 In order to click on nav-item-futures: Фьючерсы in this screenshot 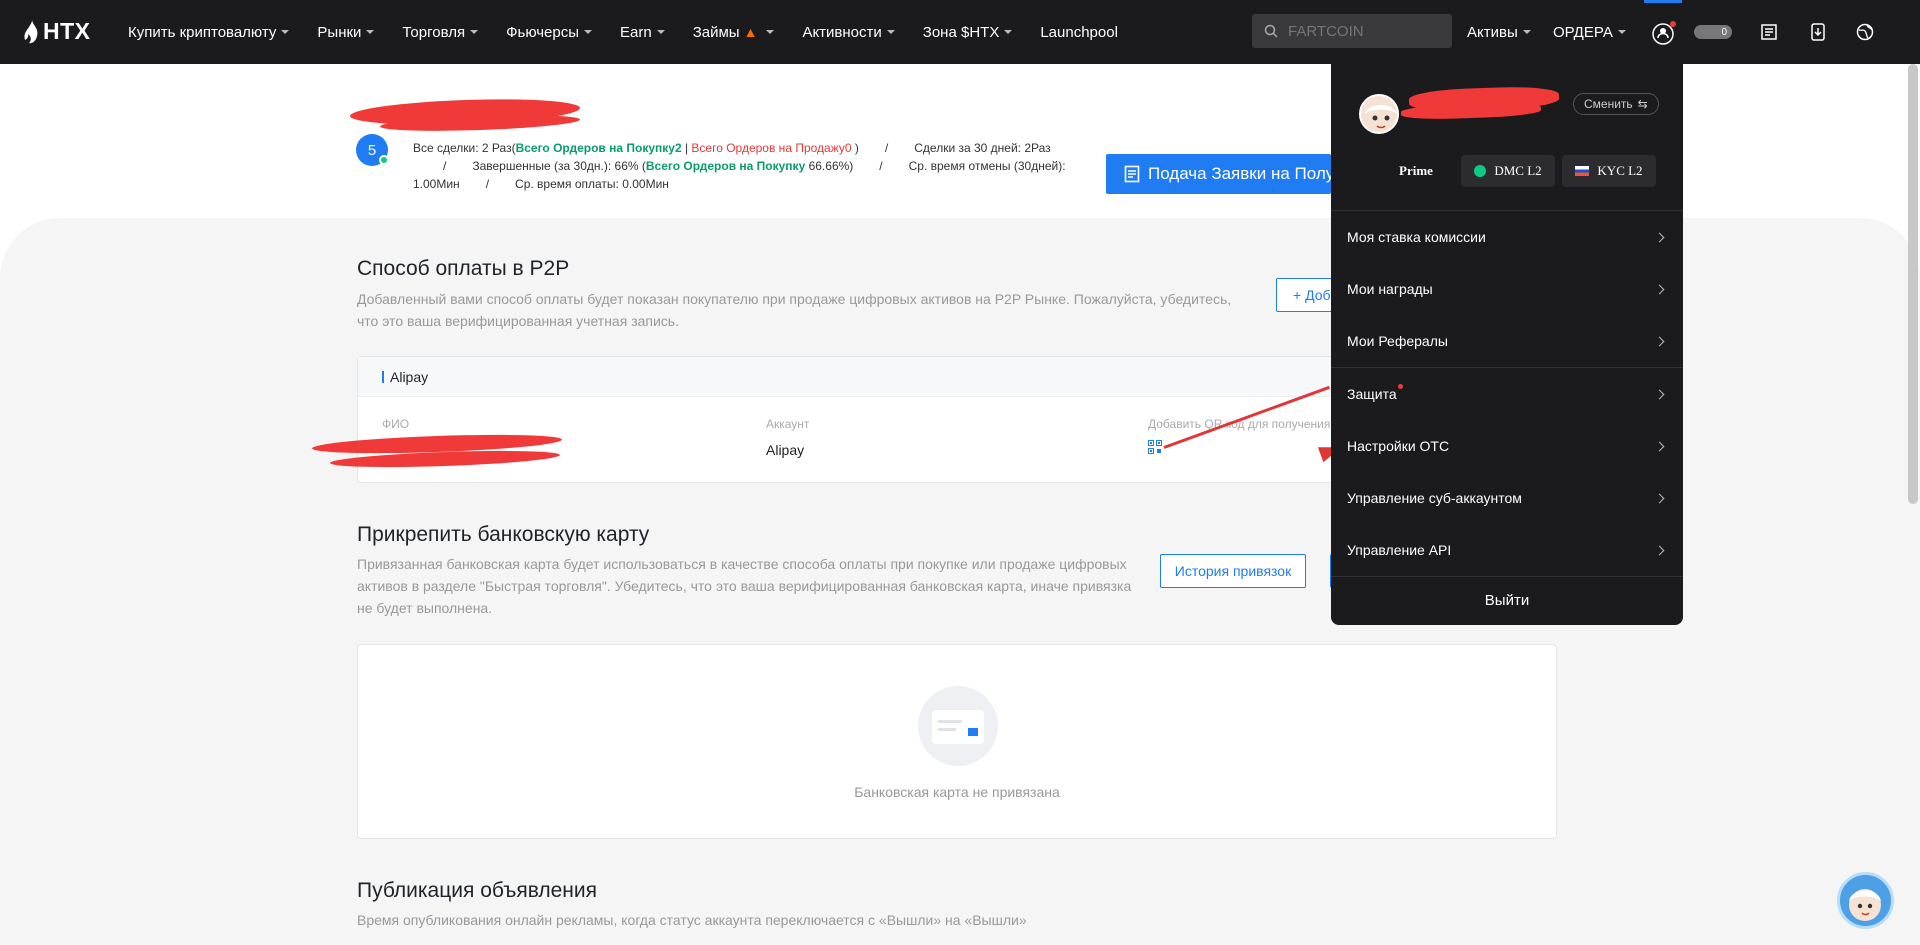, I will do `click(549, 32)`.